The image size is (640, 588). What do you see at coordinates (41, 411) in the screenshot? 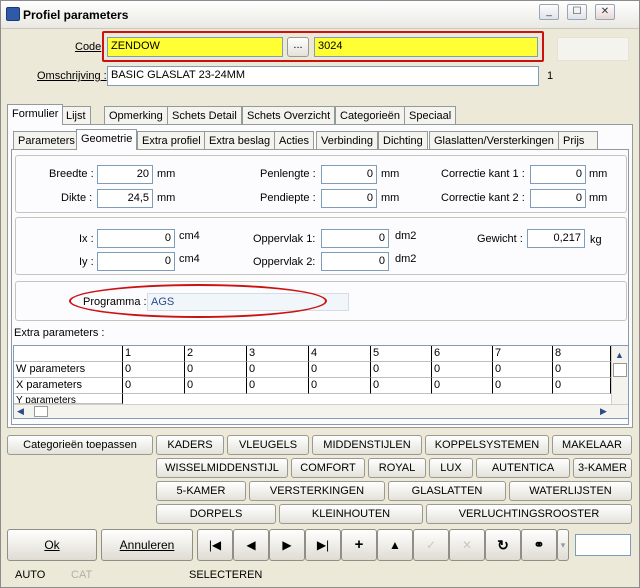
I see `scroll-thumb-h` at bounding box center [41, 411].